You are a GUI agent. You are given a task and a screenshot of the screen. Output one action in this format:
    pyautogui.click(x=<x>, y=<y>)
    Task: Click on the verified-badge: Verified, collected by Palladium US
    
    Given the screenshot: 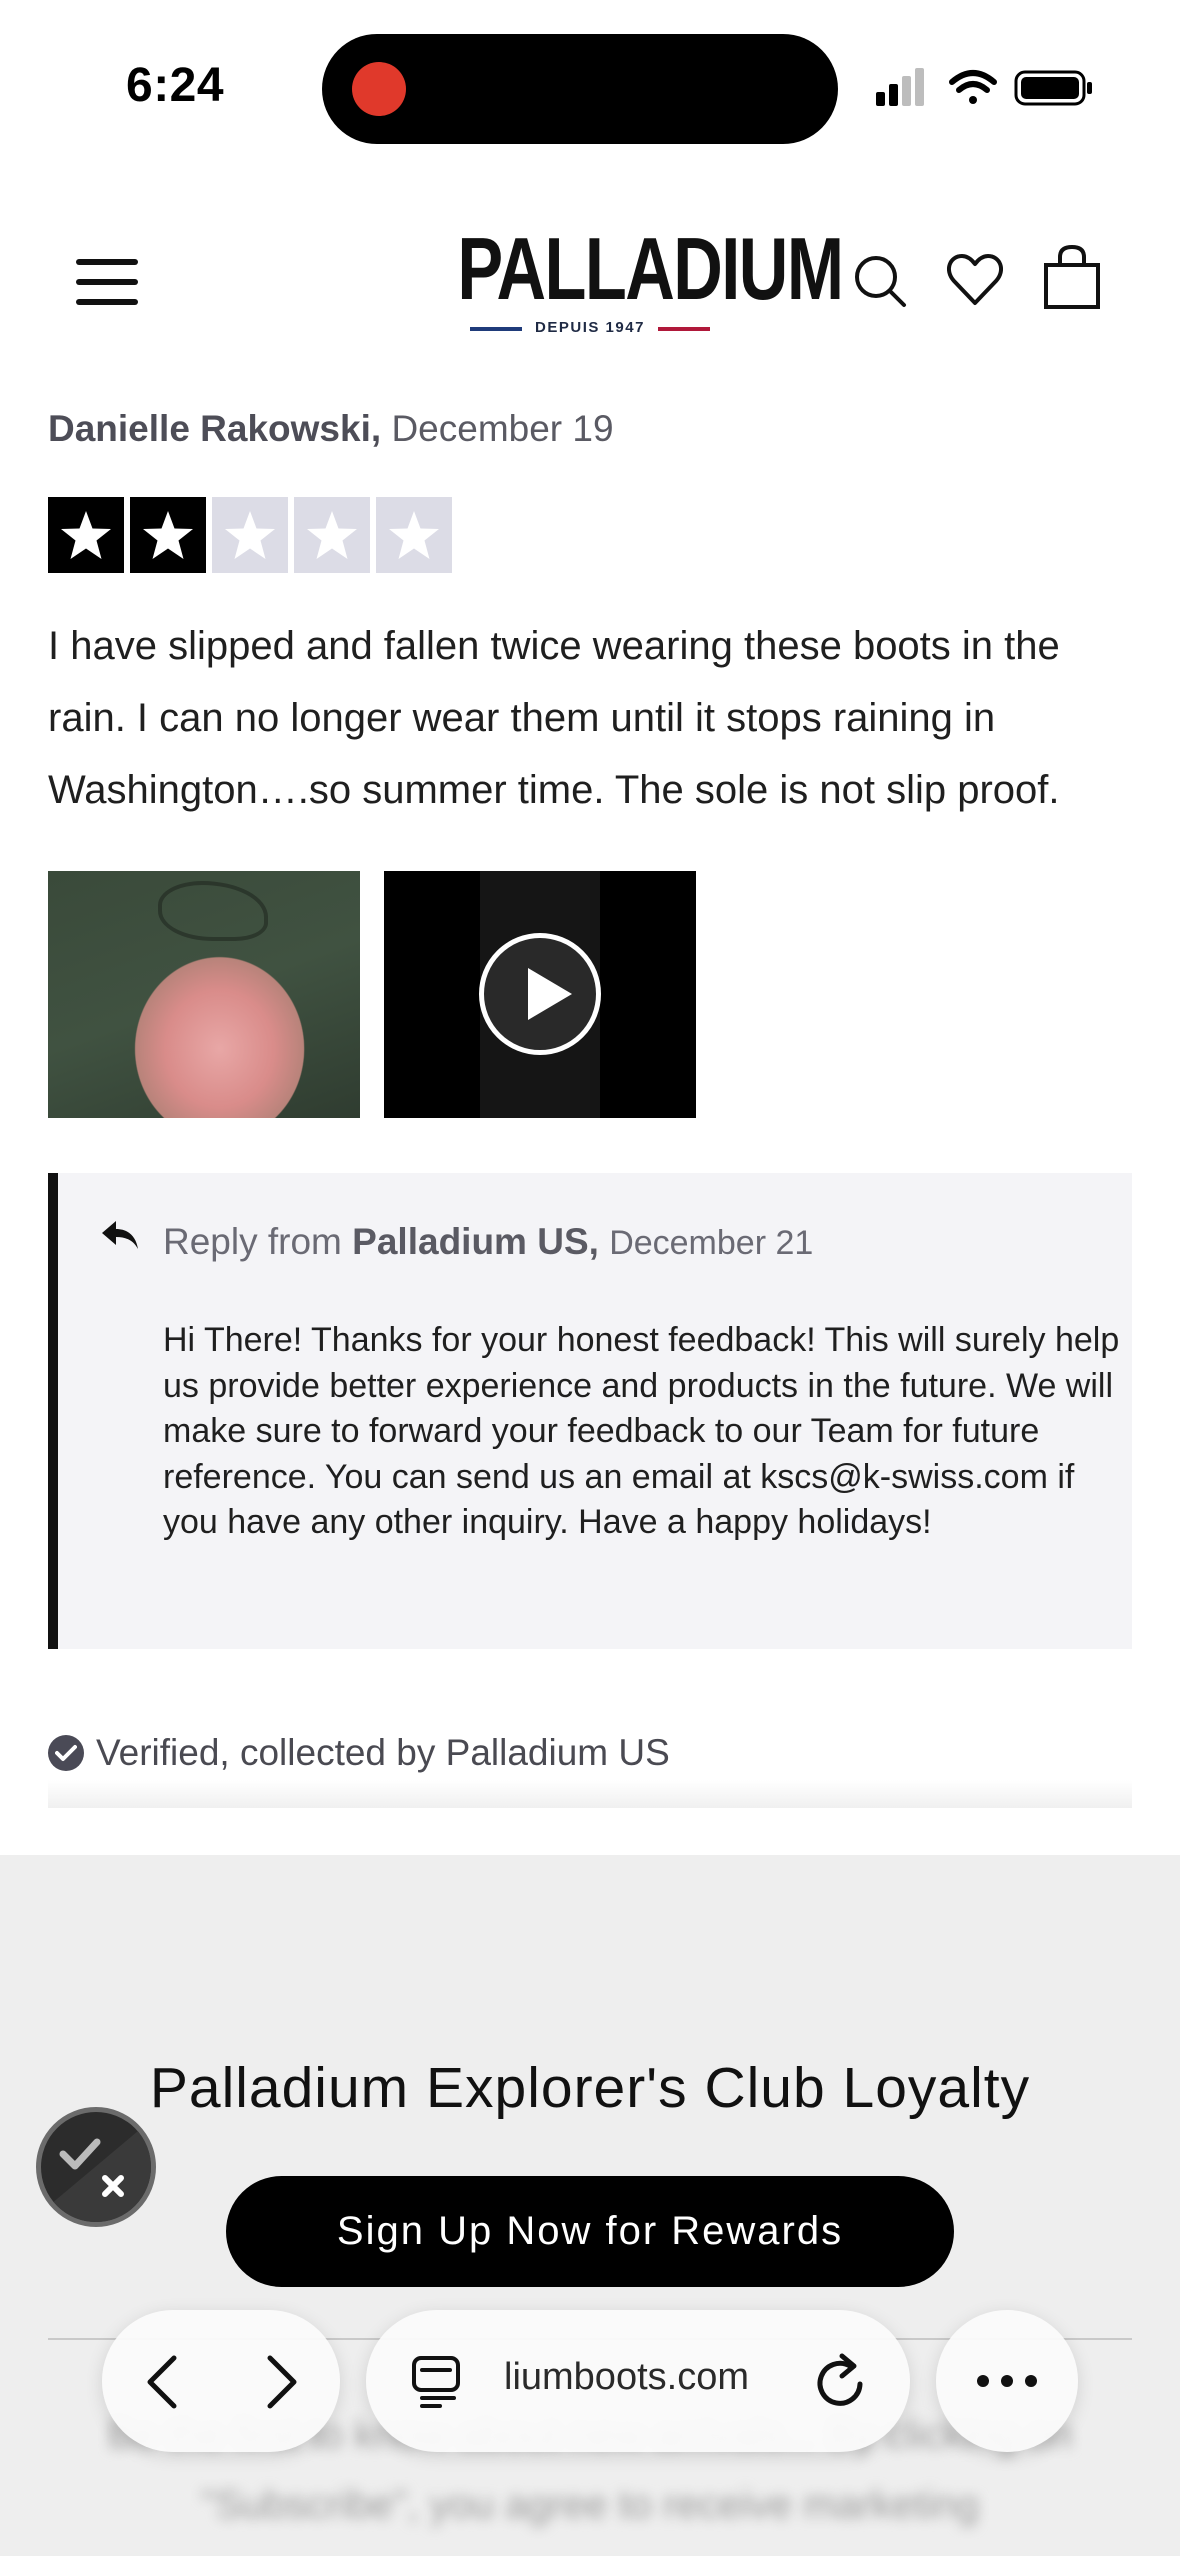 What is the action you would take?
    pyautogui.click(x=359, y=1753)
    